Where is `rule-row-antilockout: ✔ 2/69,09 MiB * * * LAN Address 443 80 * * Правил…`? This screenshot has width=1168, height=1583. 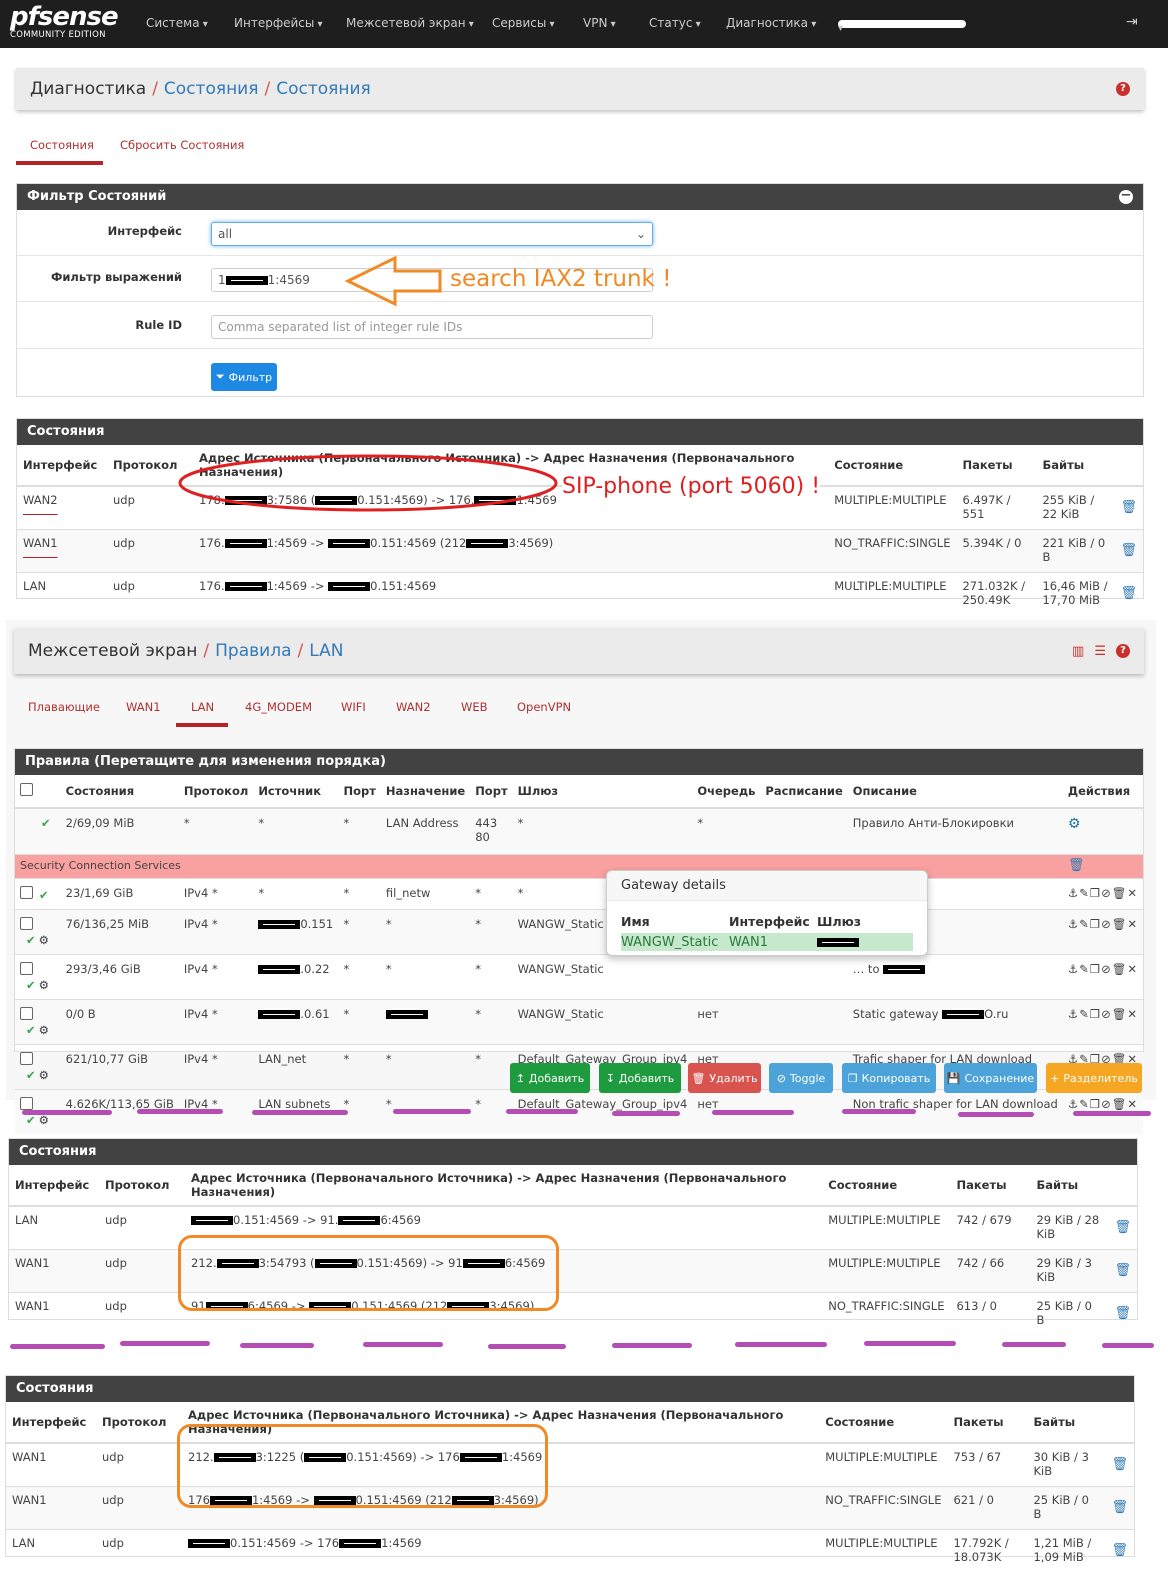 rule-row-antilockout: ✔ 2/69,09 MiB * * * LAN Address 443 80 * * Правил… is located at coordinates (579, 830).